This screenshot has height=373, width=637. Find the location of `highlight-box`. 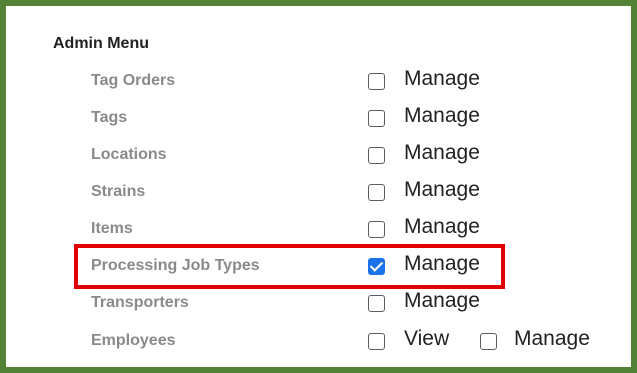

highlight-box is located at coordinates (289, 266).